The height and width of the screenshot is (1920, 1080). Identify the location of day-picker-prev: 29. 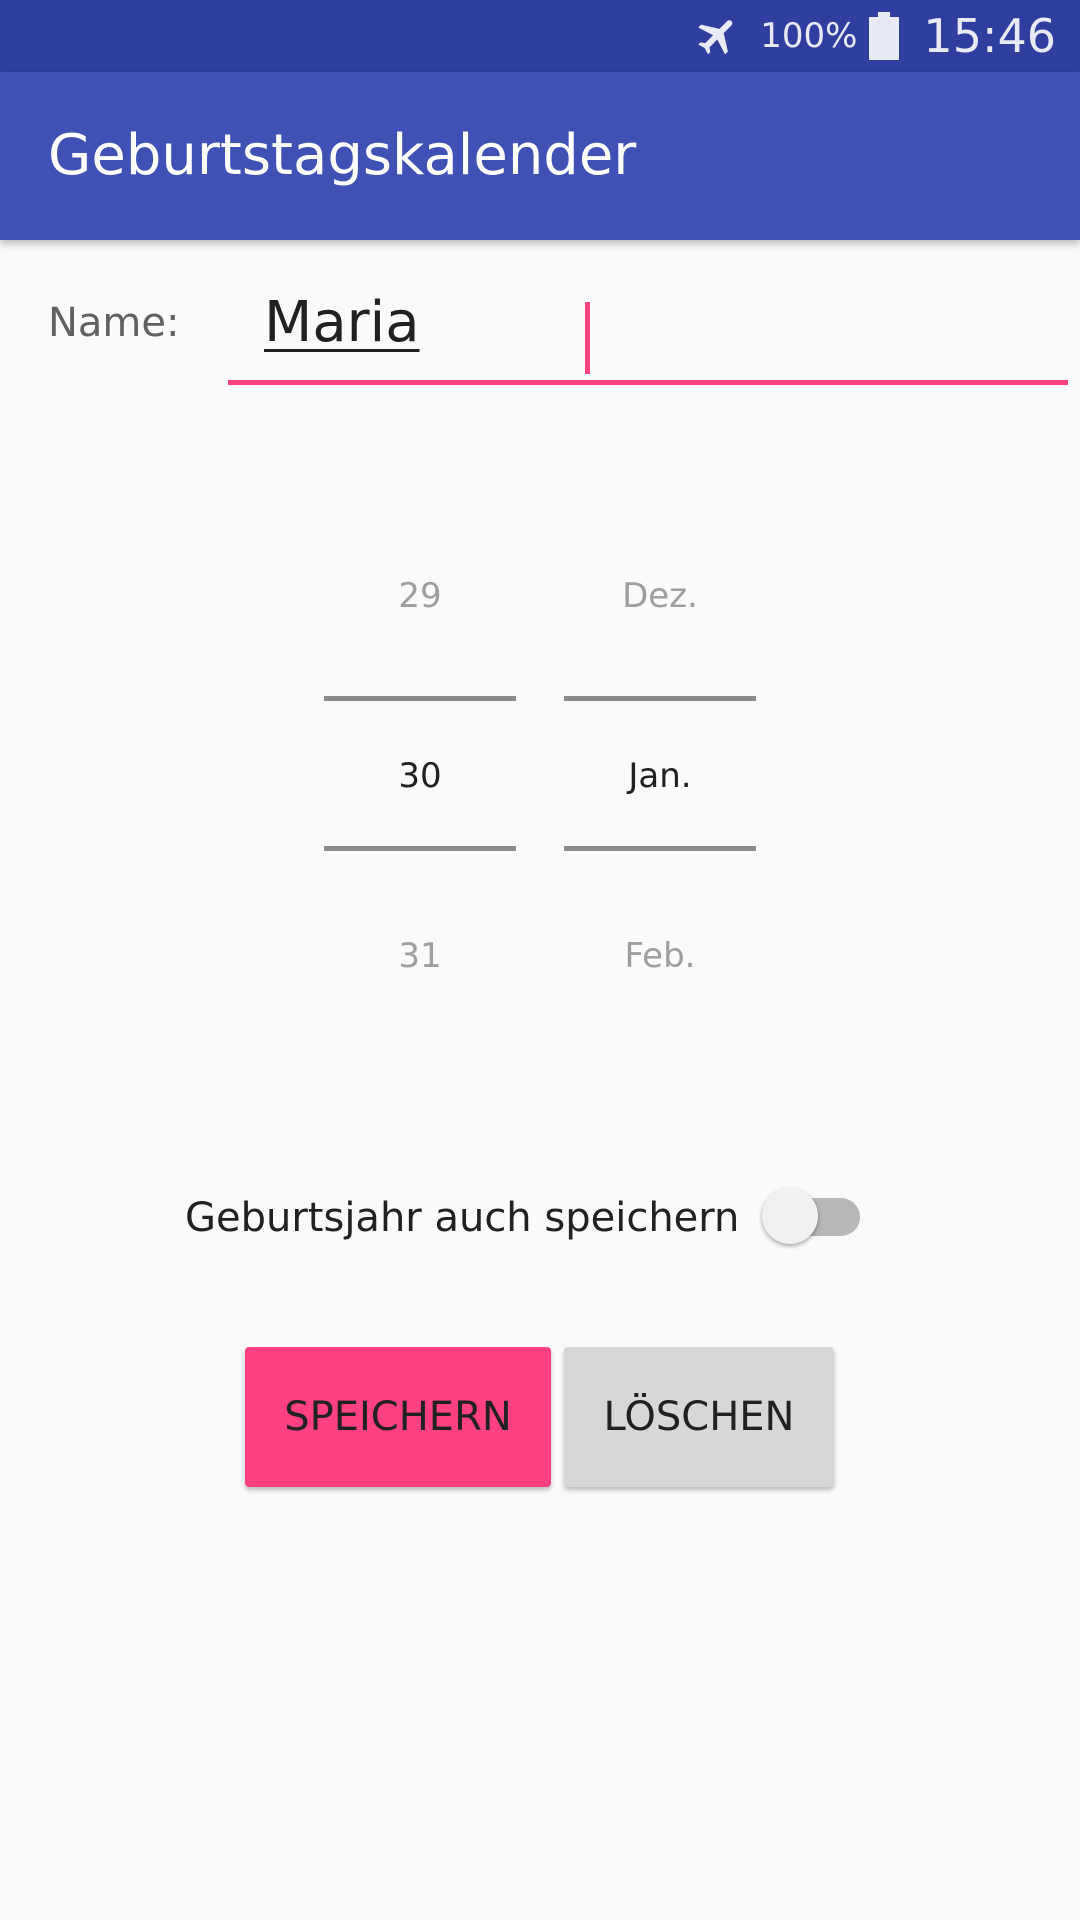
(420, 596).